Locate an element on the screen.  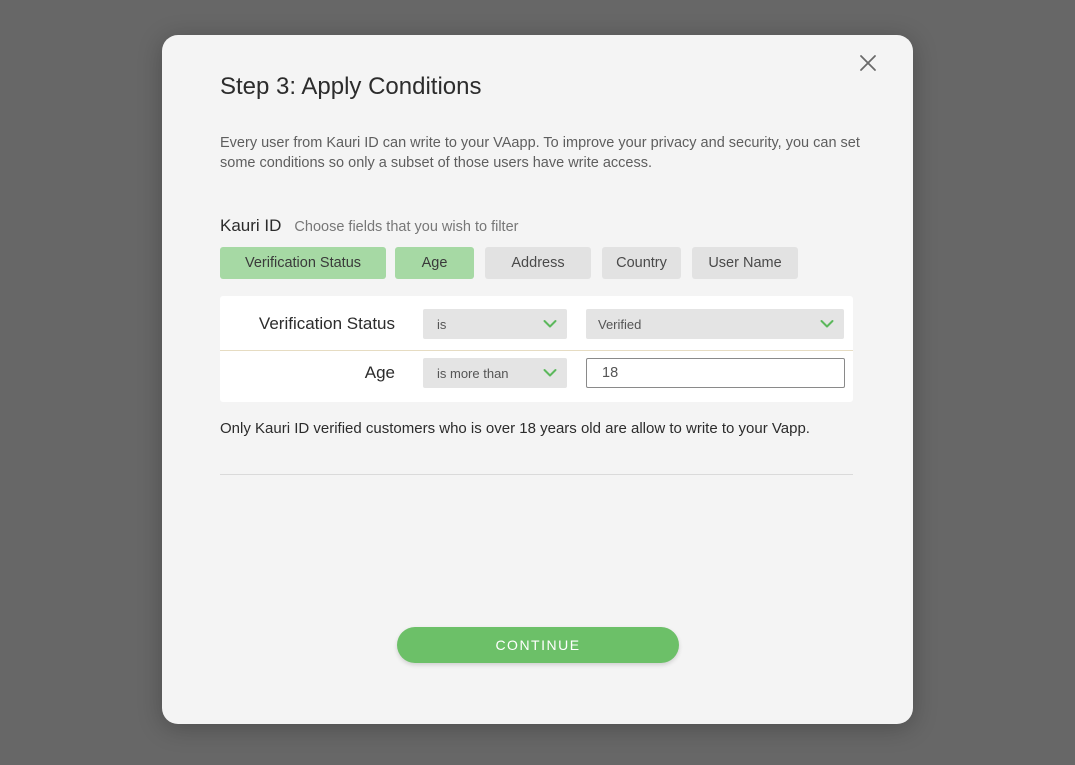
section-title: Kauri ID is located at coordinates (251, 225).